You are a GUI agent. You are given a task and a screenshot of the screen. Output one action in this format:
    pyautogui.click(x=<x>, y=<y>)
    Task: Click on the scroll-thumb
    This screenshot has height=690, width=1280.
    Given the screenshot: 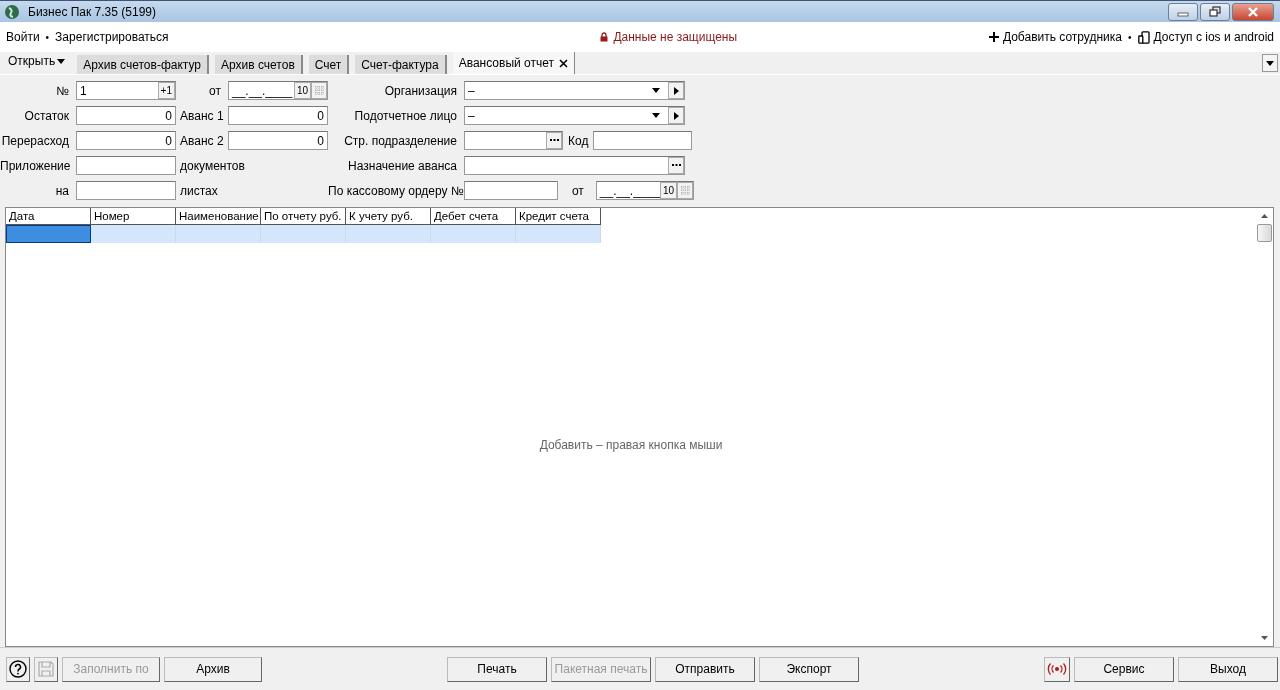 What is the action you would take?
    pyautogui.click(x=1264, y=233)
    